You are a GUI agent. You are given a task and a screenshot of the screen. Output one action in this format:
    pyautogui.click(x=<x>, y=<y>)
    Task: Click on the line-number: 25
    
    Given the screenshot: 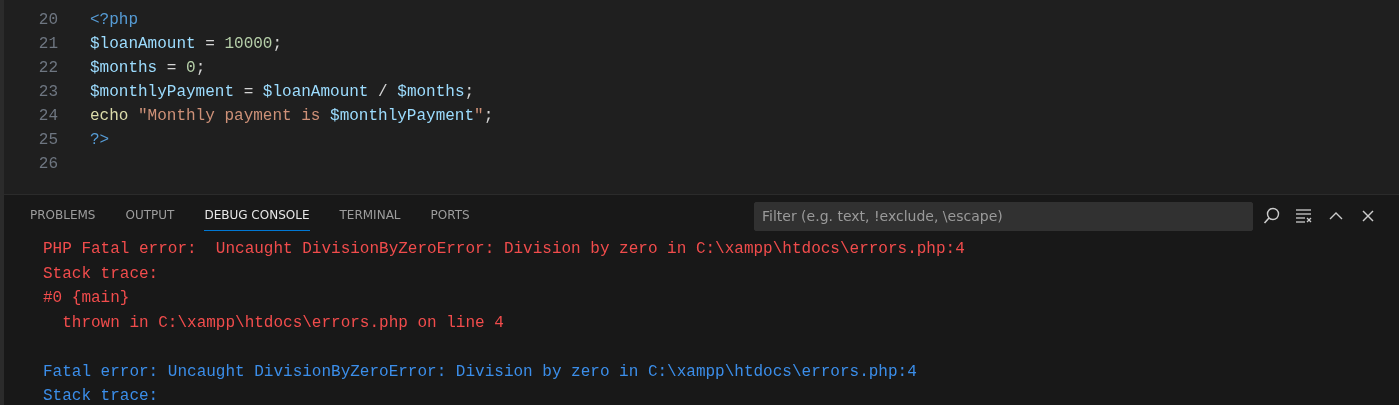 What is the action you would take?
    pyautogui.click(x=47, y=140)
    